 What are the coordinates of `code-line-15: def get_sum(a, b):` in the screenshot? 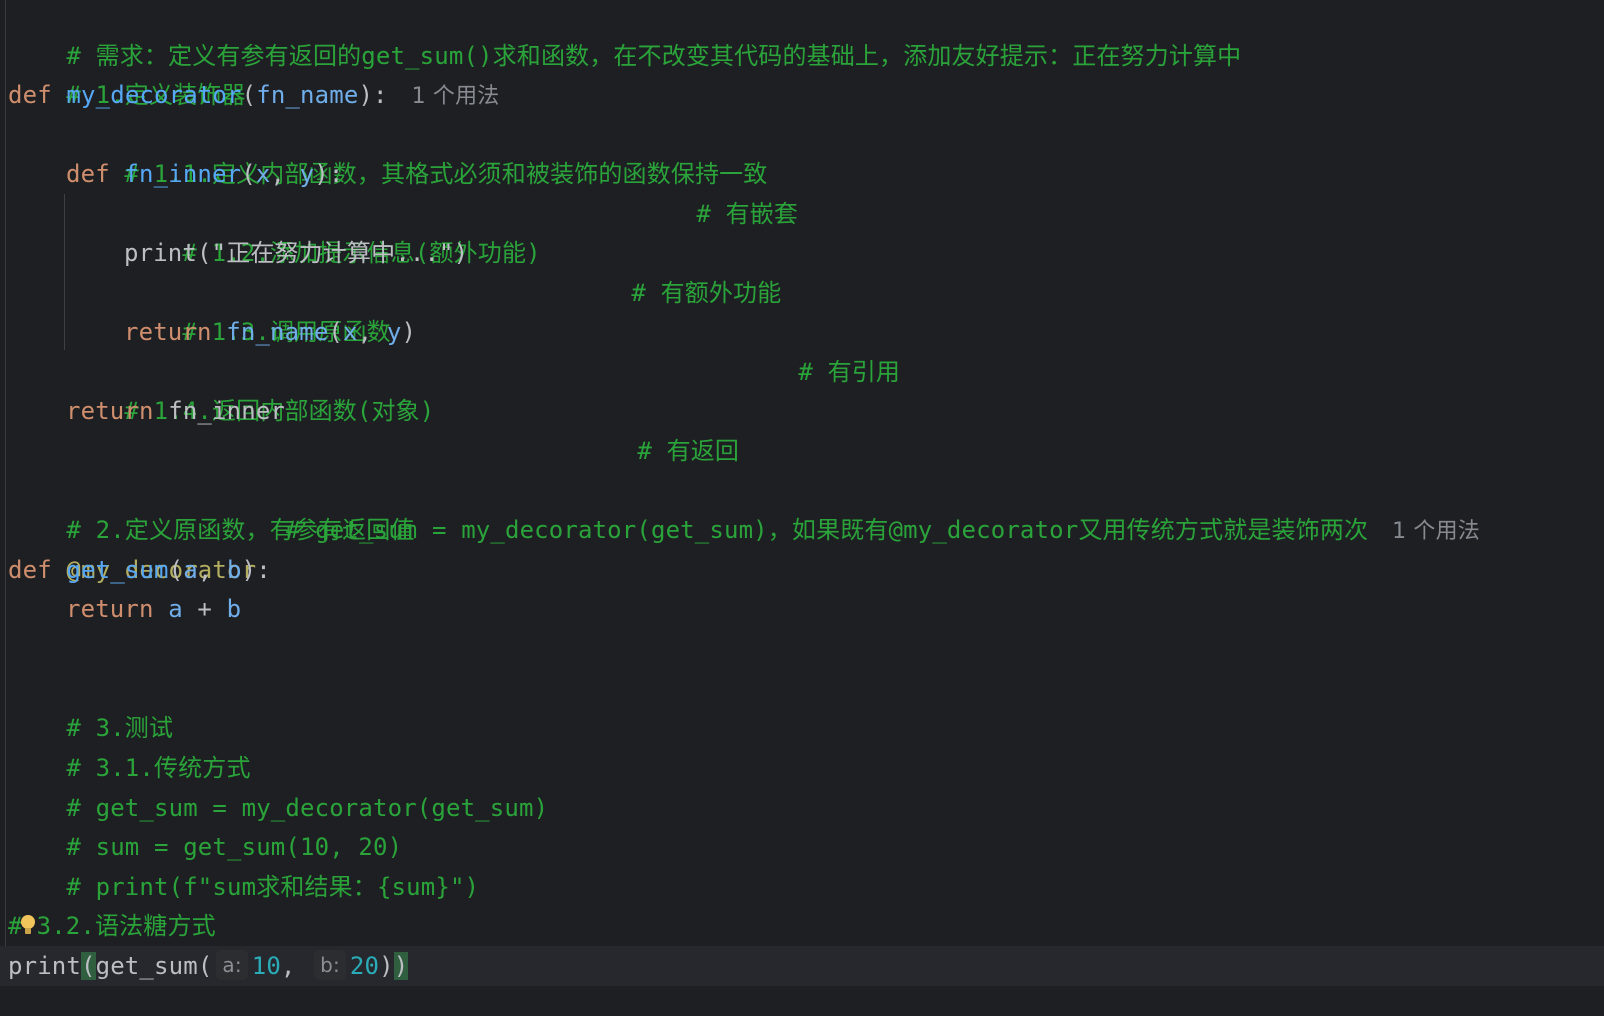 It's located at (139, 570).